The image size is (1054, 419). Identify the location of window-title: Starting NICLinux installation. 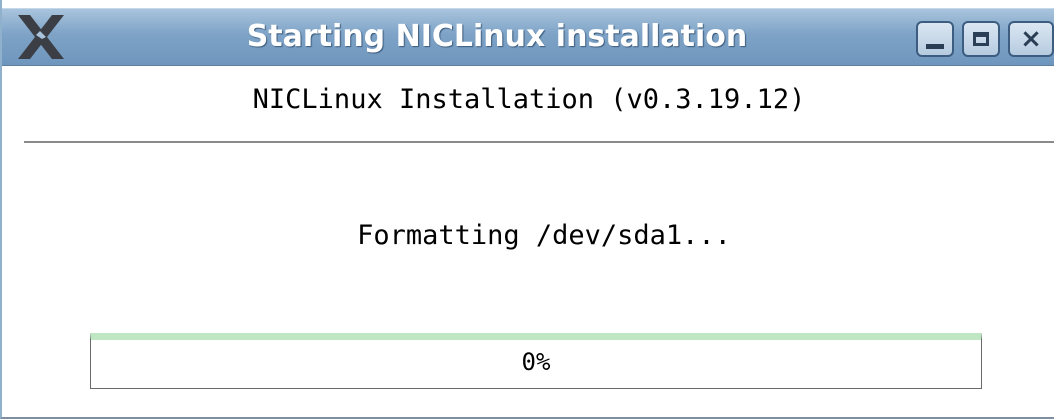
(497, 36).